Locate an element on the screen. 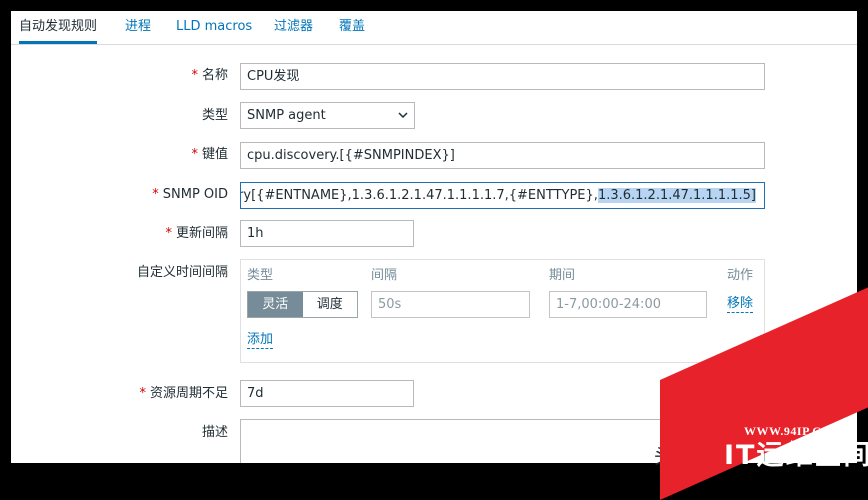  chevron-down-icon is located at coordinates (403, 115).